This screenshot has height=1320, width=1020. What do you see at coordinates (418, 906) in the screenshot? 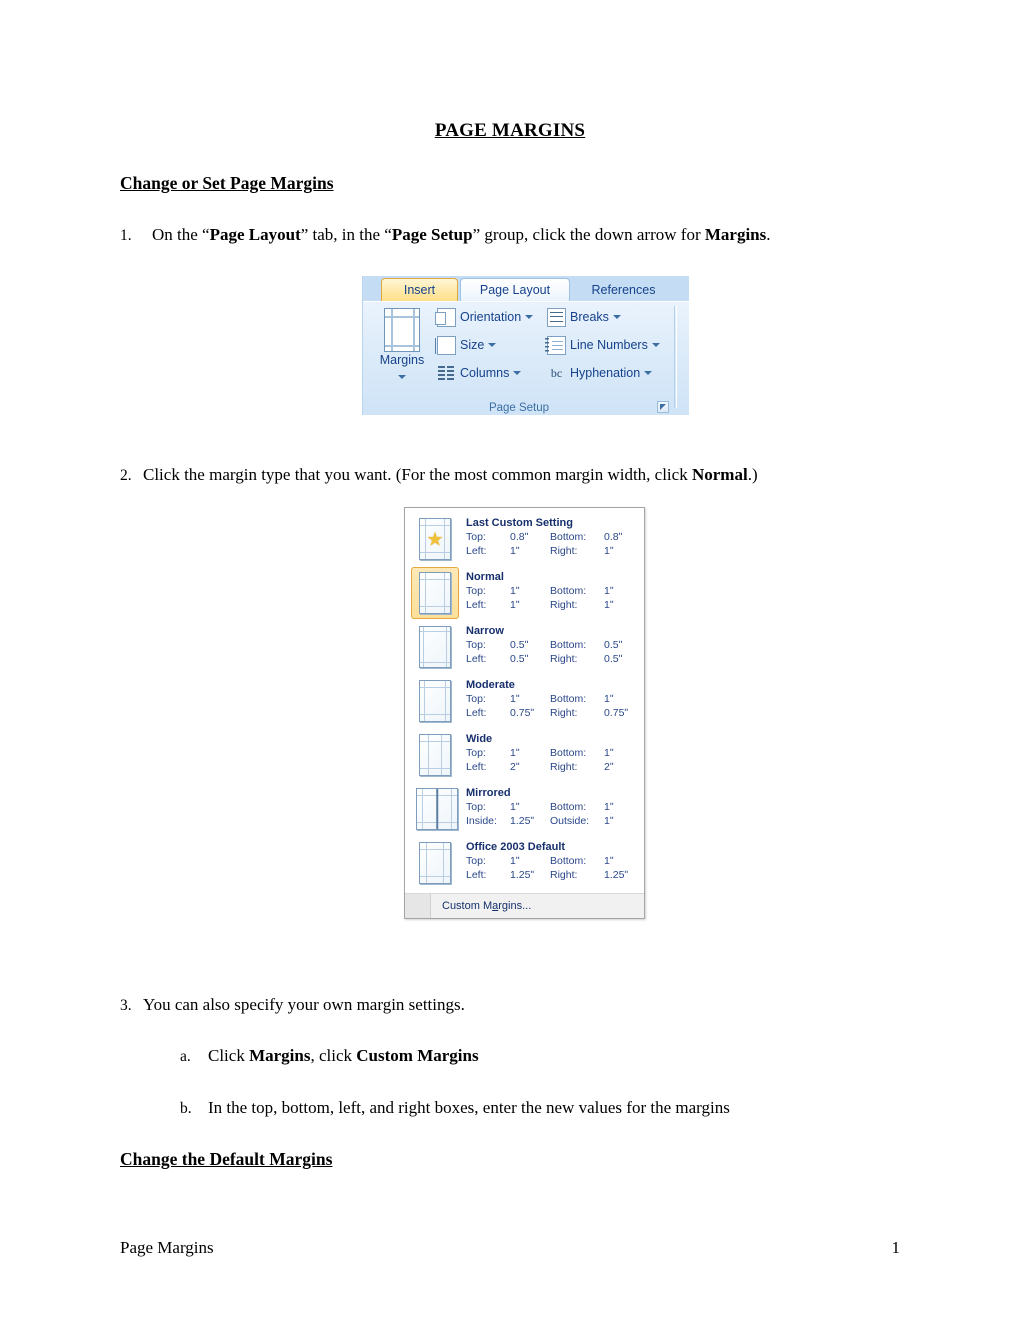
I see `menu-icon-gutter` at bounding box center [418, 906].